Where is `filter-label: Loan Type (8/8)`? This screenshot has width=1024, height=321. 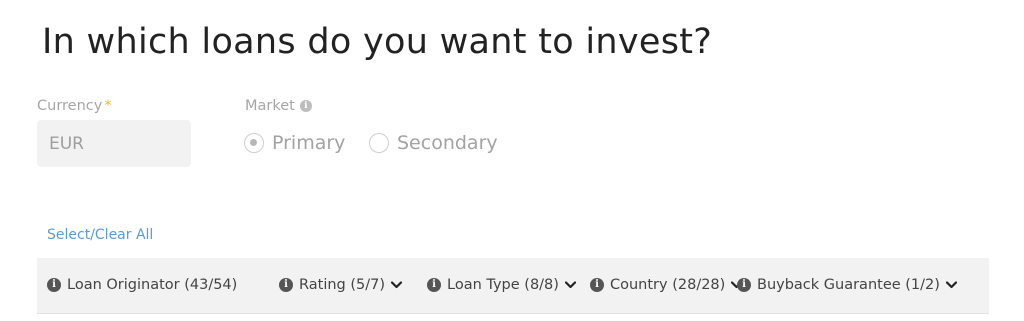 filter-label: Loan Type (8/8) is located at coordinates (503, 285).